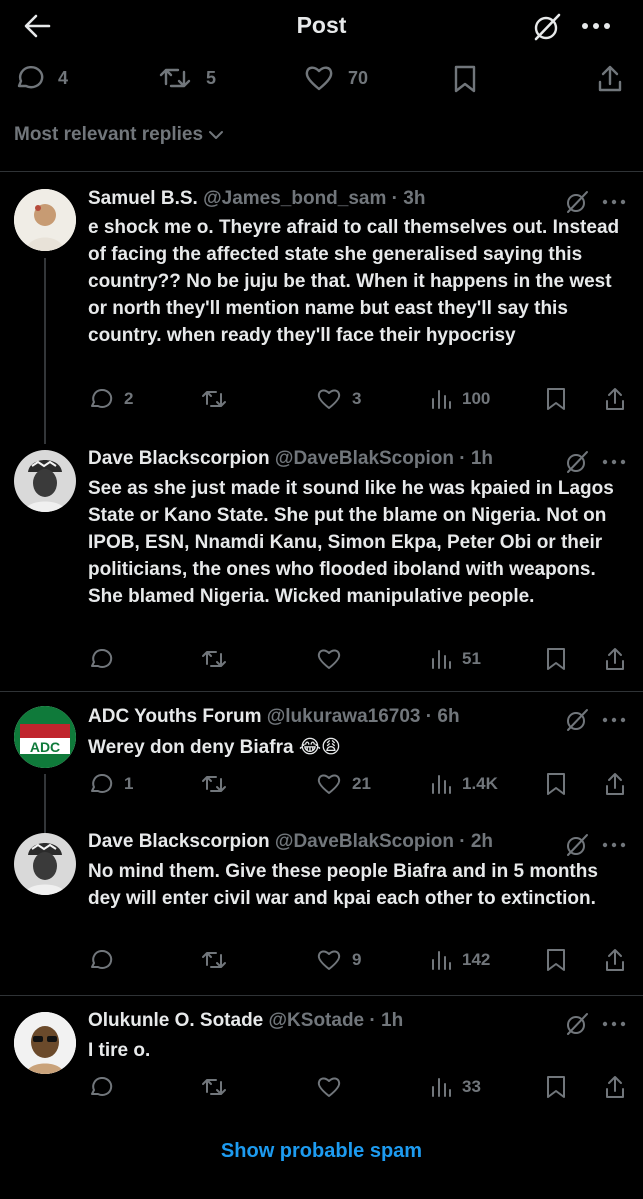  What do you see at coordinates (386, 1020) in the screenshot?
I see `reply-time: · 1h` at bounding box center [386, 1020].